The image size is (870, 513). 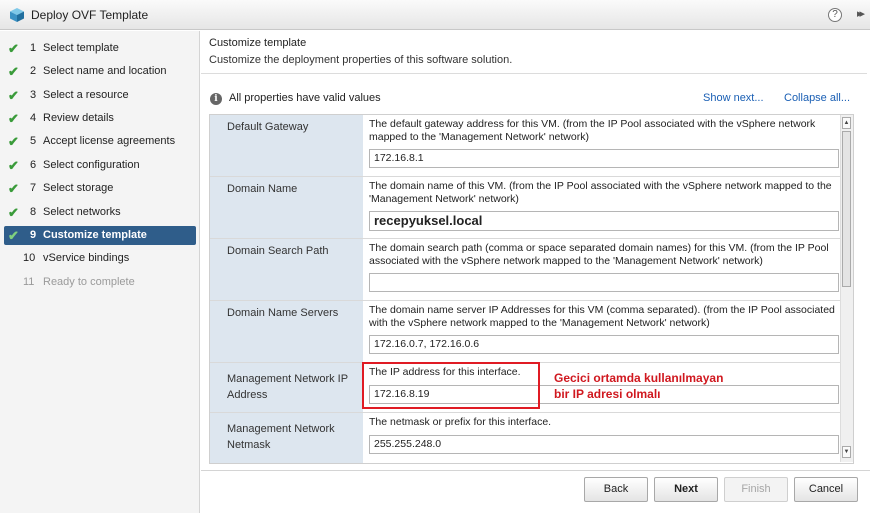 What do you see at coordinates (33, 235) in the screenshot?
I see `step-number: 9` at bounding box center [33, 235].